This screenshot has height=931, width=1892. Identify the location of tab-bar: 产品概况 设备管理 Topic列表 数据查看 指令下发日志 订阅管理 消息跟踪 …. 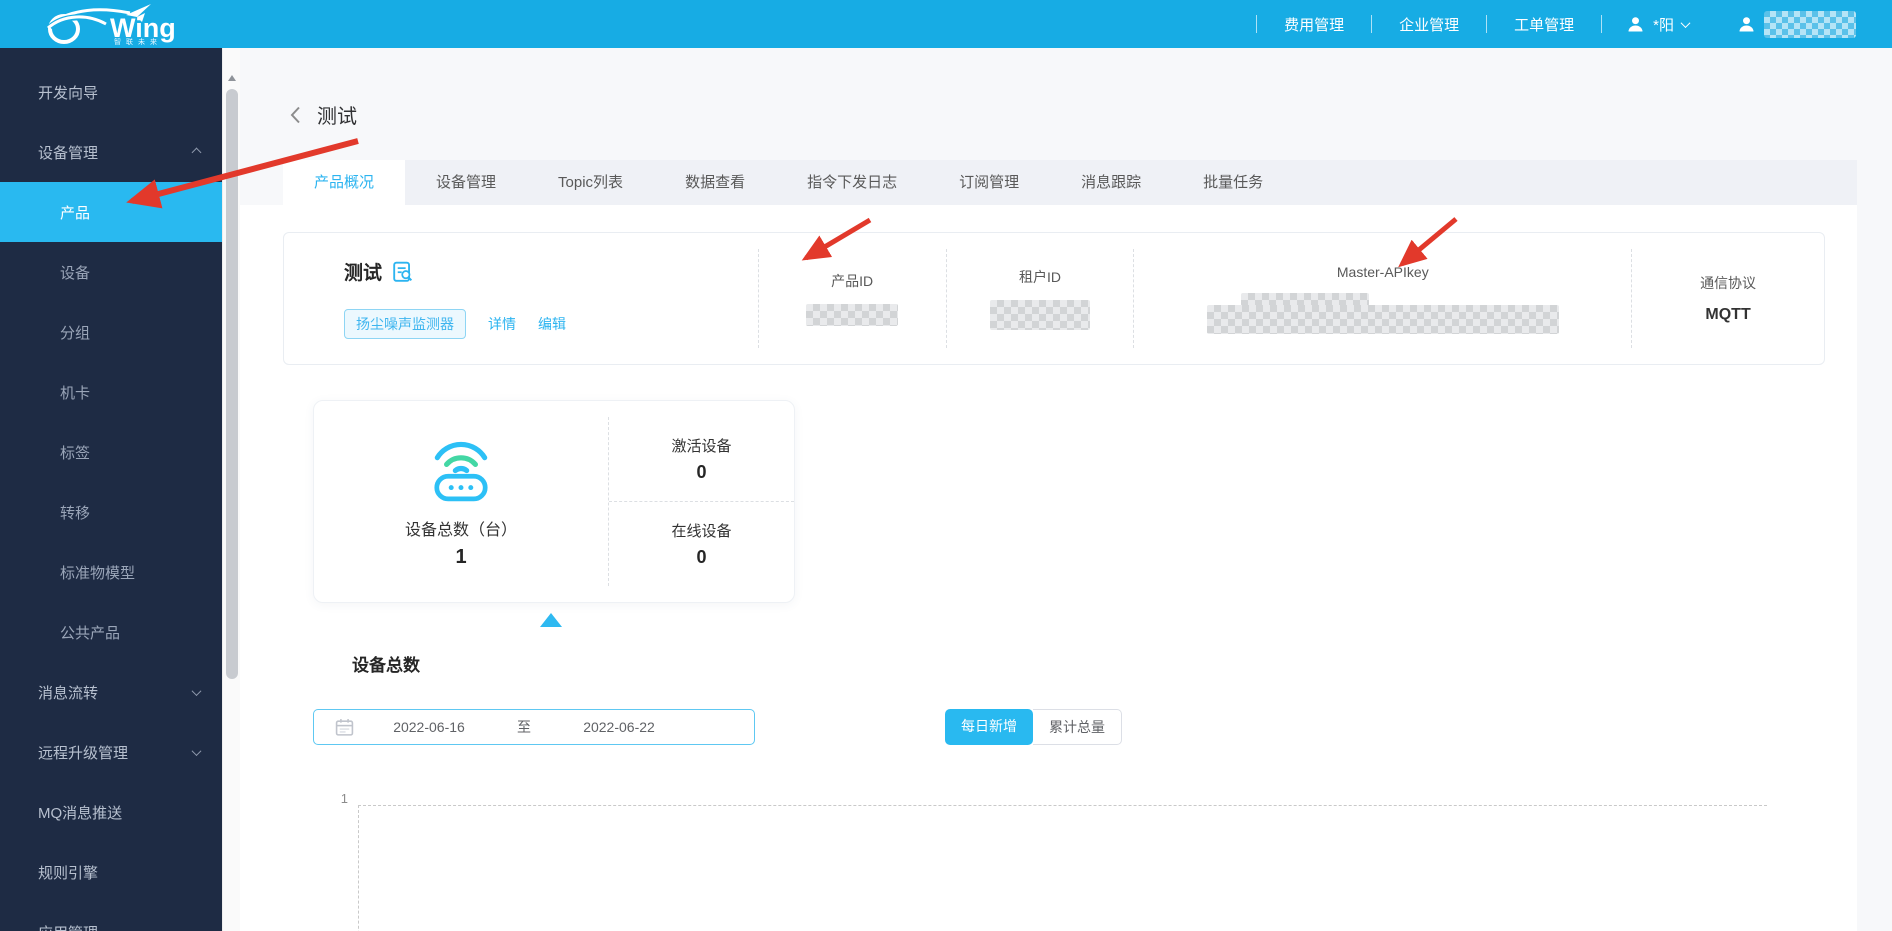
(1070, 182).